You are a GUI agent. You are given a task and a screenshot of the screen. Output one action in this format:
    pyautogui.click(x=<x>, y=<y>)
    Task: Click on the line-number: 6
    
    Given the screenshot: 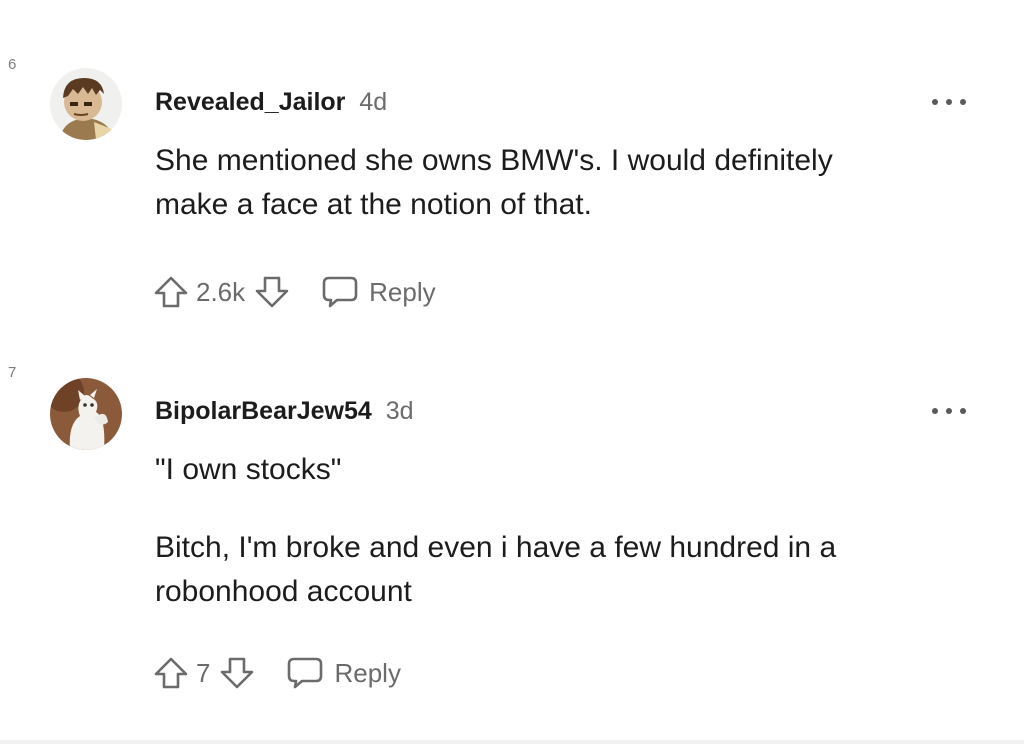 What is the action you would take?
    pyautogui.click(x=12, y=64)
    